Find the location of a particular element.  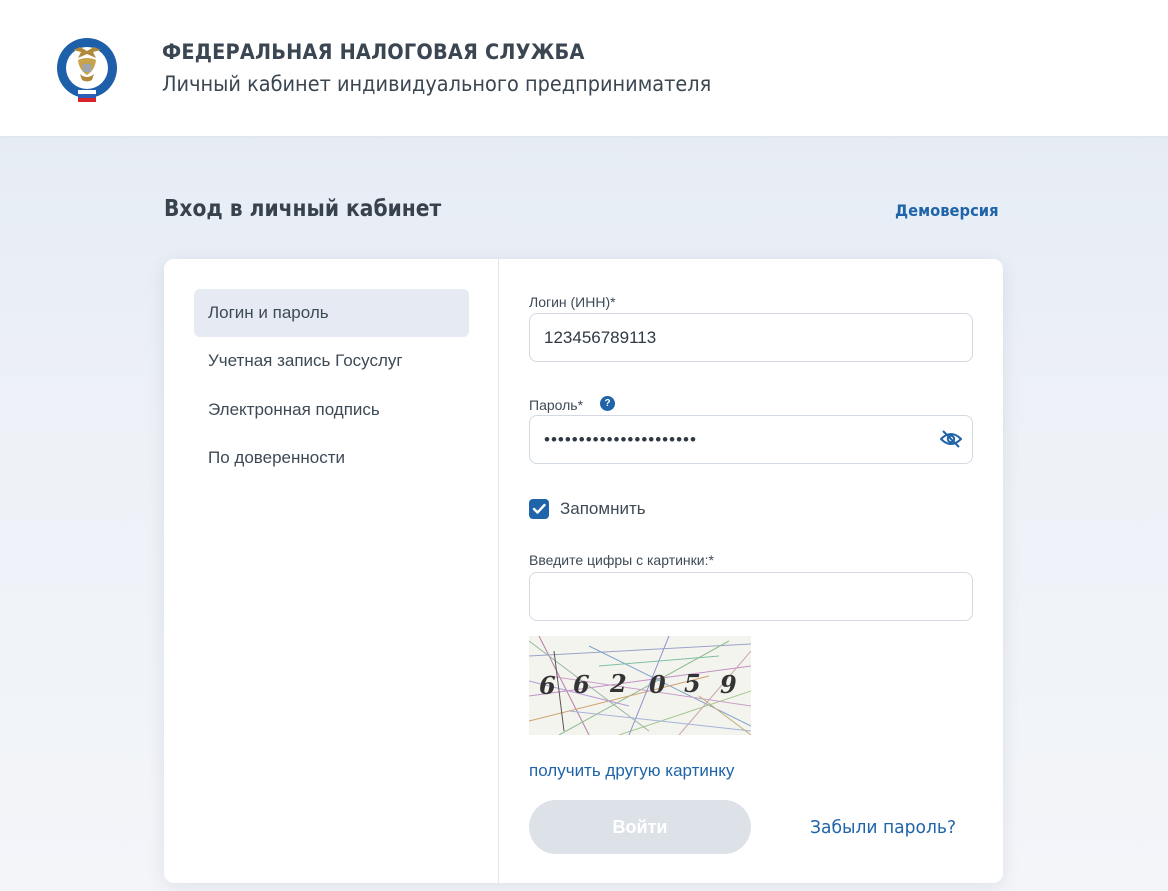

page-title: Вход в личный кабинет is located at coordinates (303, 209).